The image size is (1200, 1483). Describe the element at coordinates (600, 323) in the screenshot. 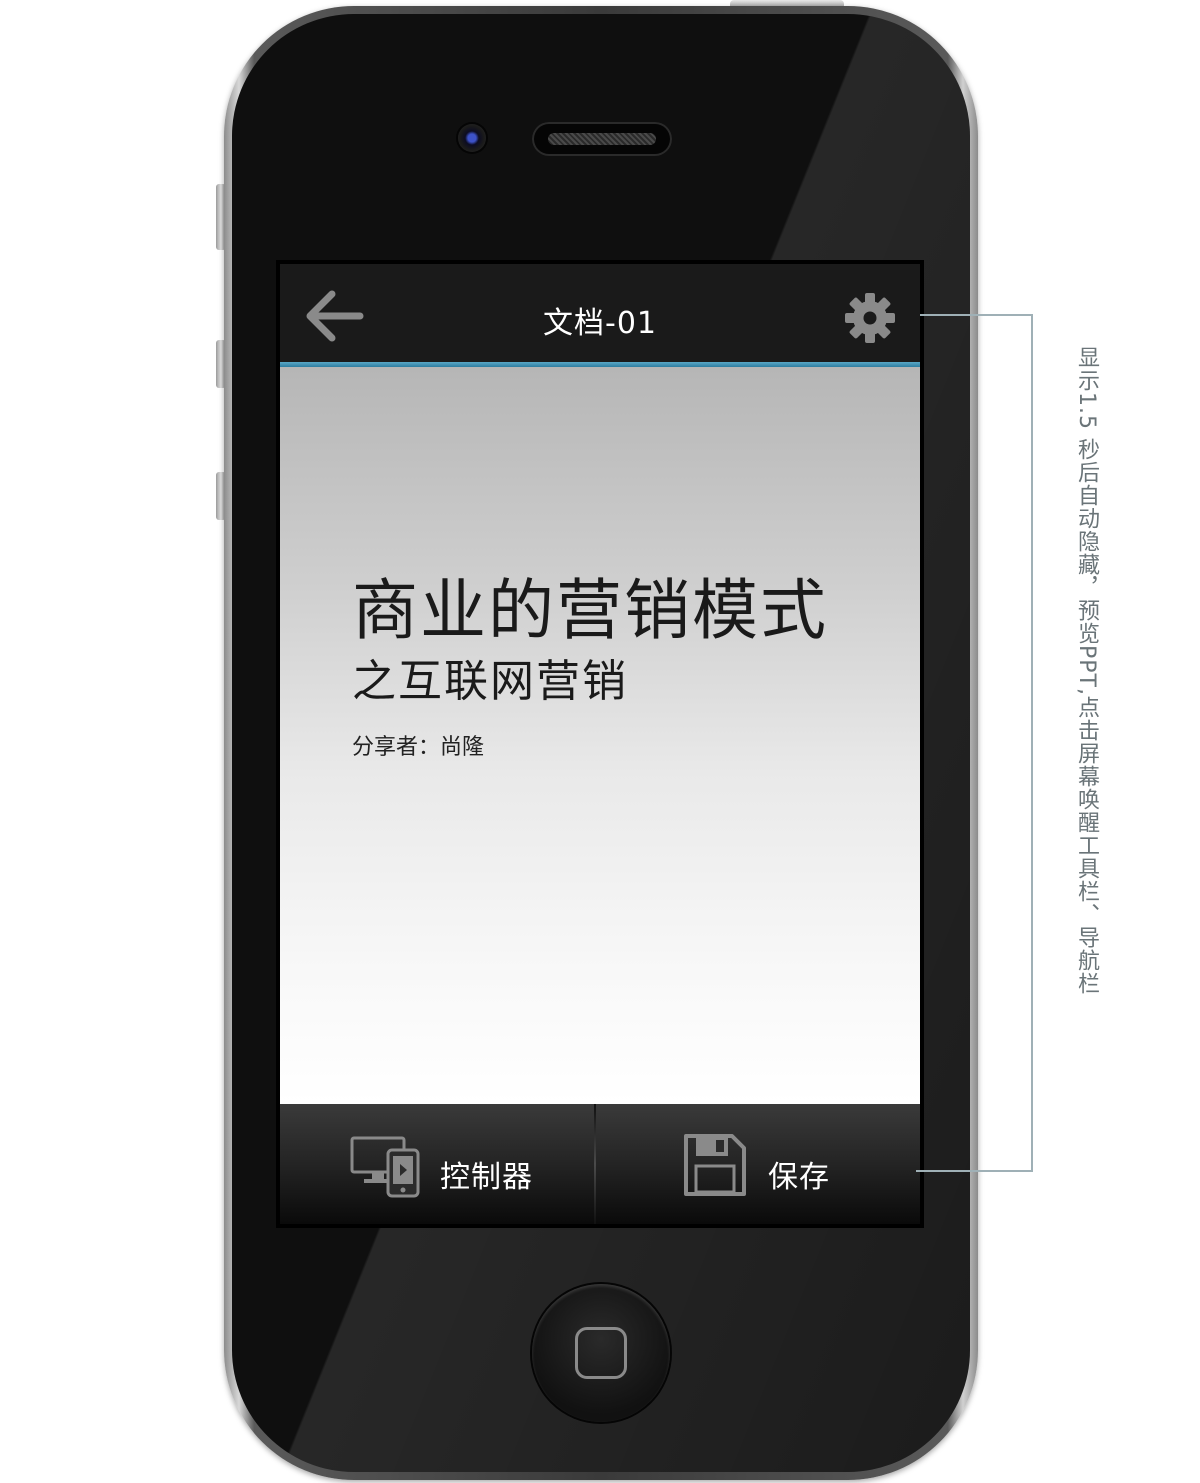

I see `page-title: 文档-01` at that location.